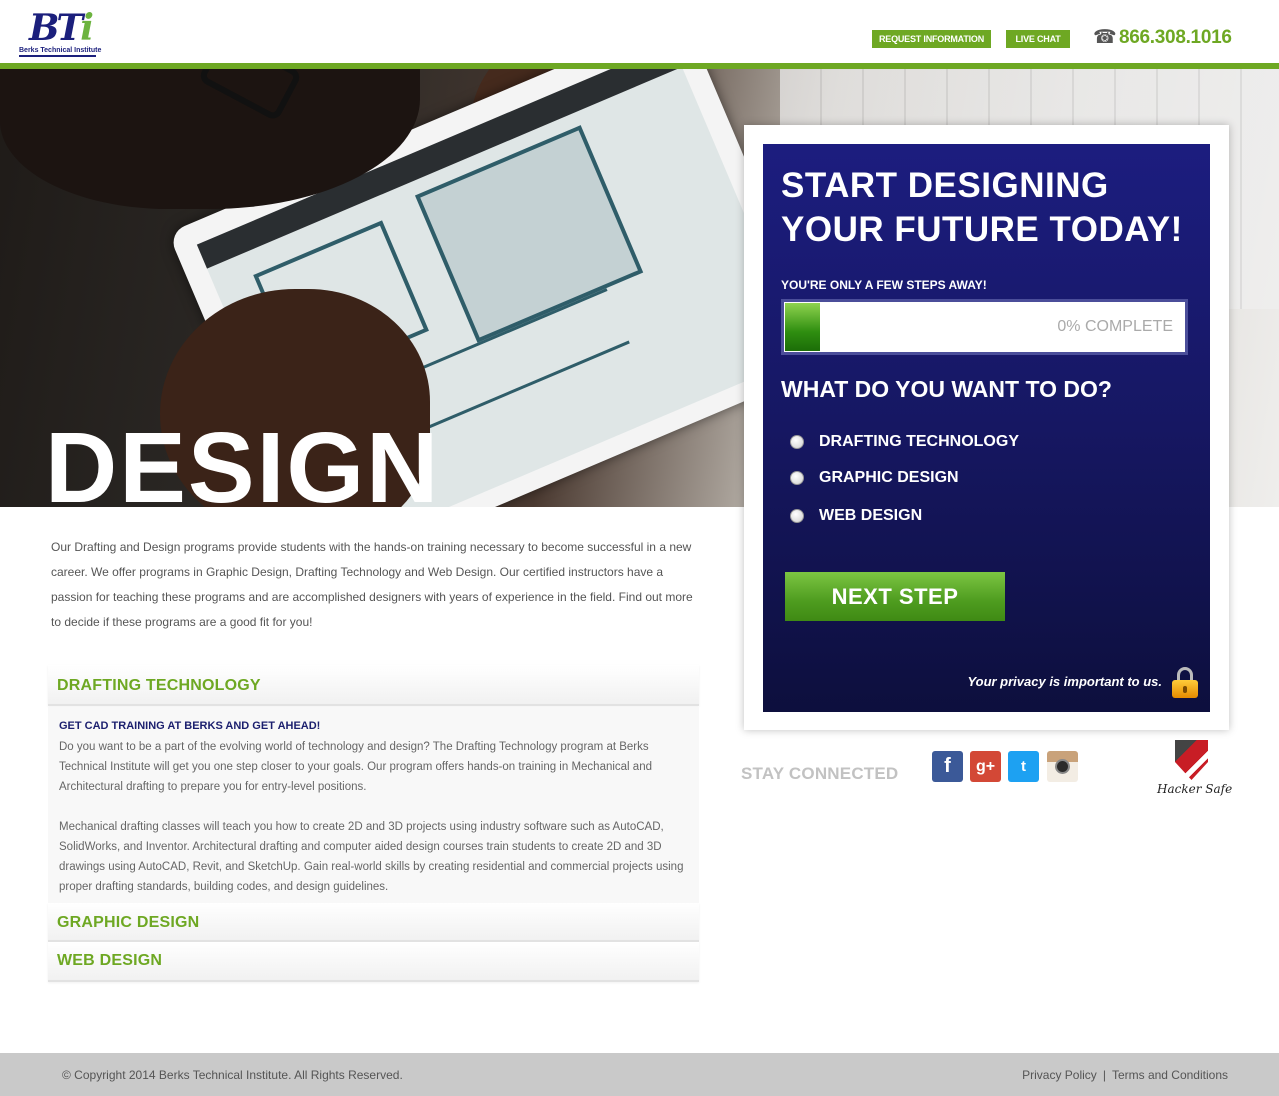  What do you see at coordinates (984, 327) in the screenshot?
I see `progress-bar: 0% COMPLETE` at bounding box center [984, 327].